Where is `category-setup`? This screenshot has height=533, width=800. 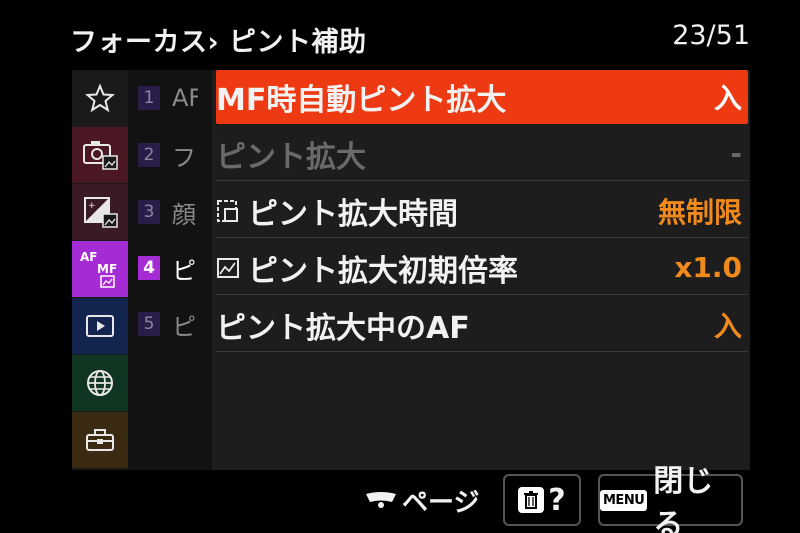
category-setup is located at coordinates (100, 440).